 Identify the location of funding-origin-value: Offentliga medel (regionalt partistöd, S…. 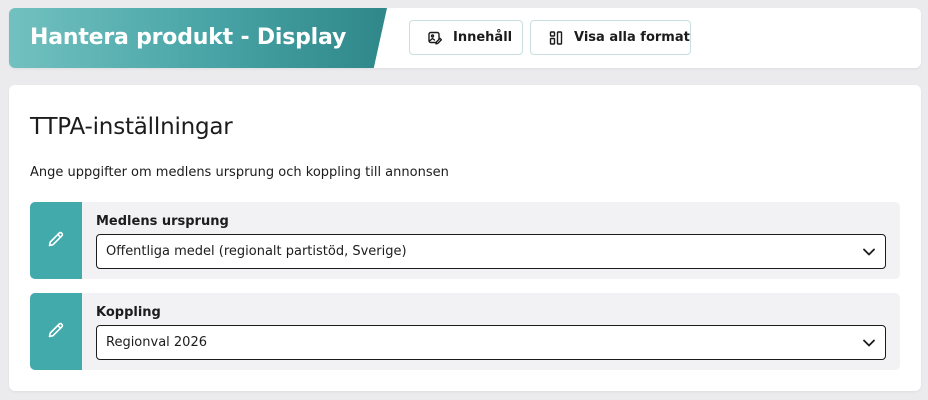
(256, 251).